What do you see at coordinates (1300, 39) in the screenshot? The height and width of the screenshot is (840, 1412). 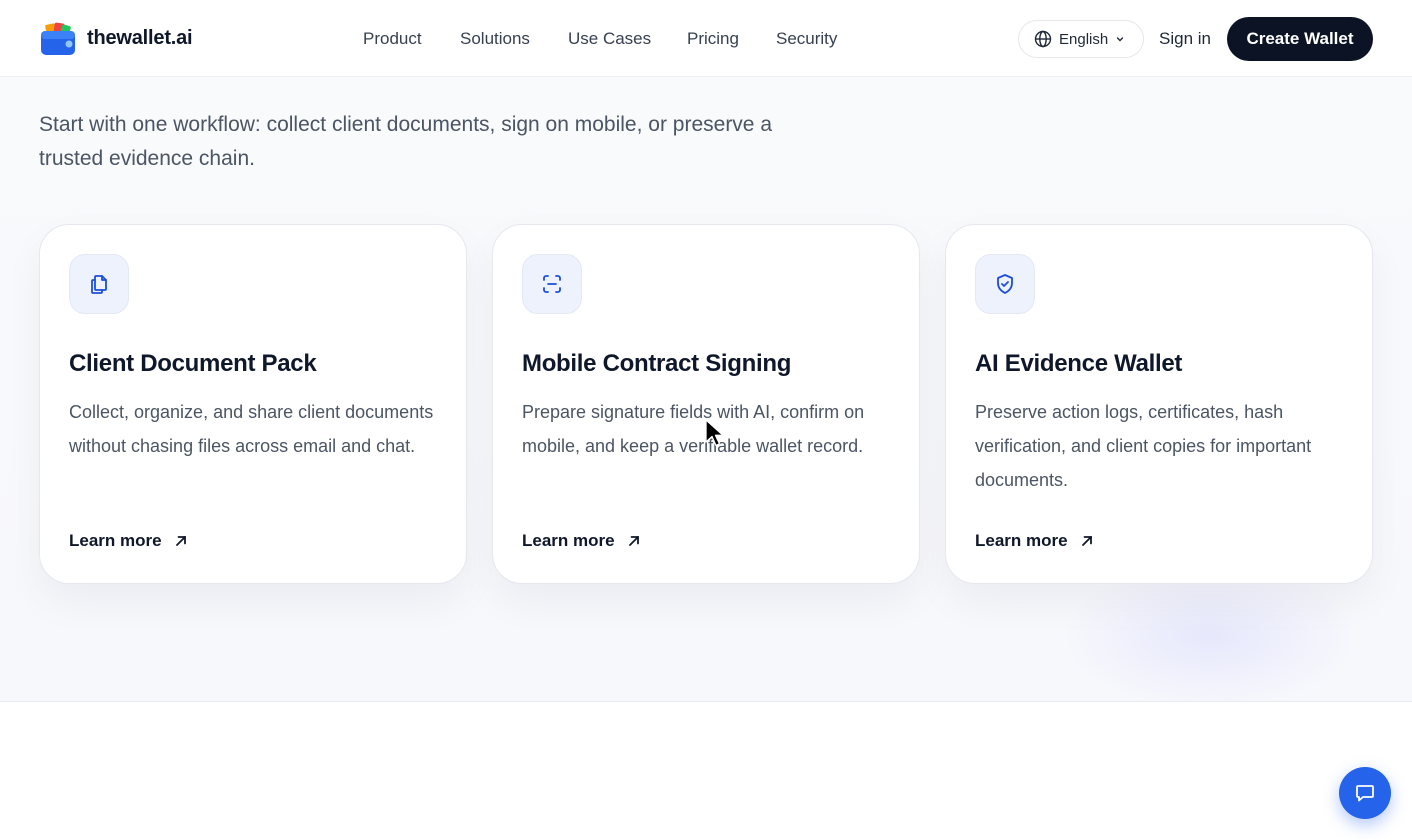 I see `create-wallet-button: Create Wallet` at bounding box center [1300, 39].